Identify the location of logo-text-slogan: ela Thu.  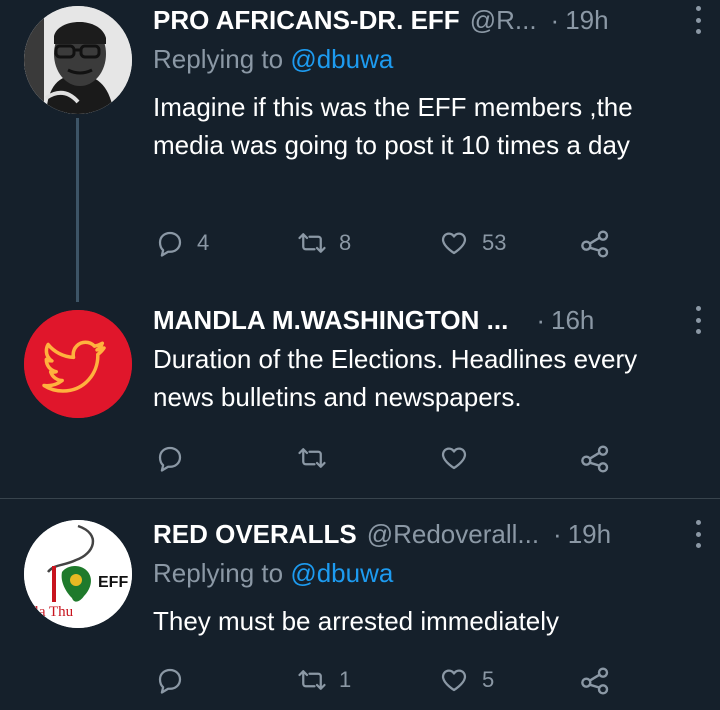
(51, 612).